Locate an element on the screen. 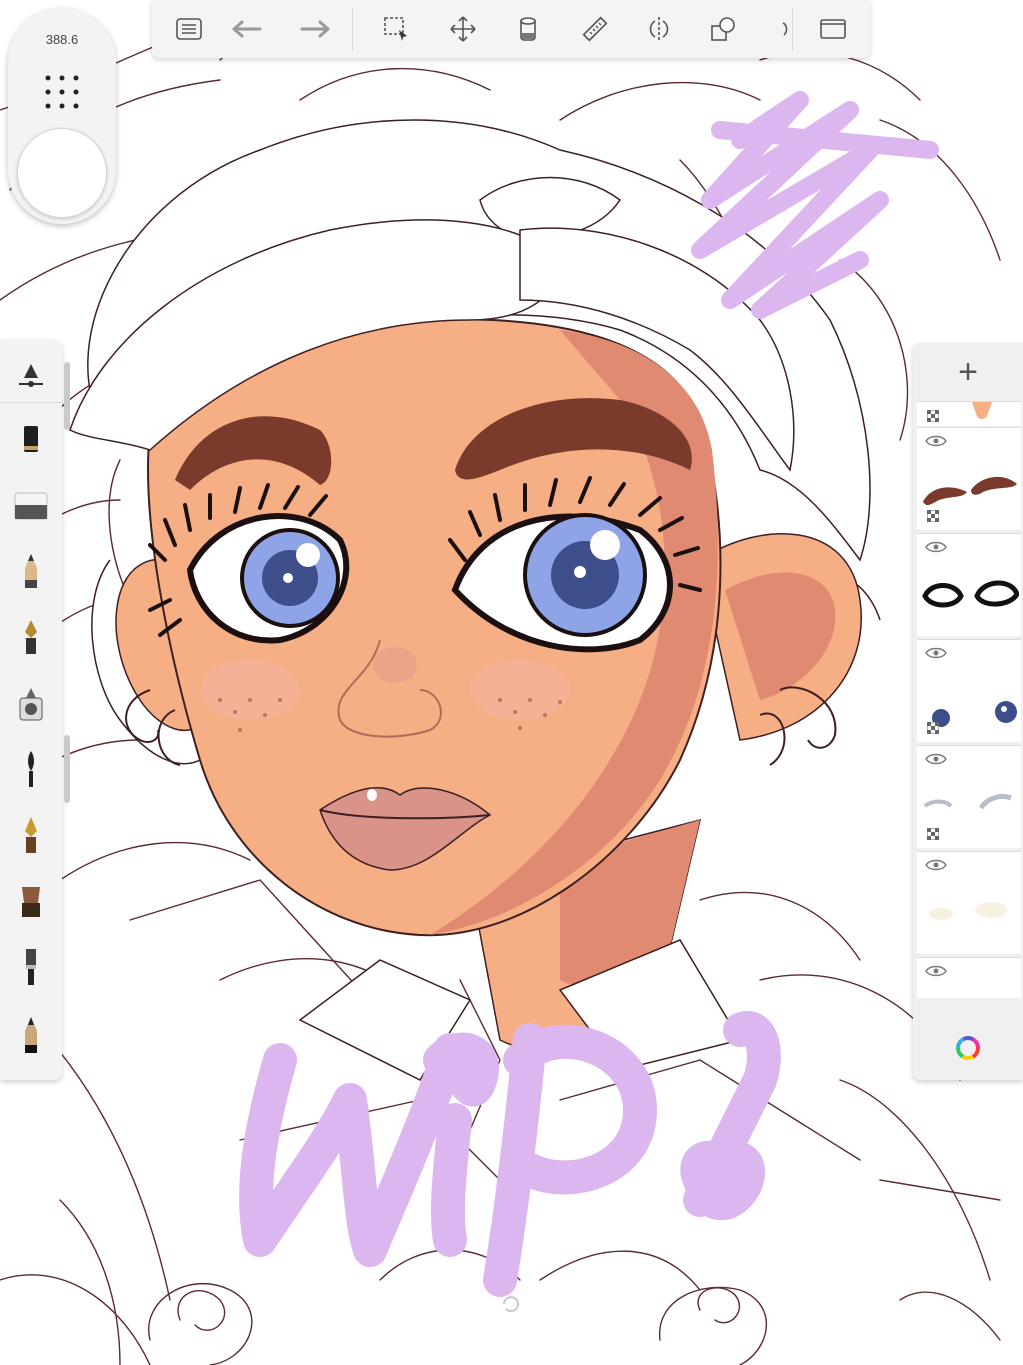 This screenshot has width=1023, height=1365. ink-pen-icon is located at coordinates (31, 637).